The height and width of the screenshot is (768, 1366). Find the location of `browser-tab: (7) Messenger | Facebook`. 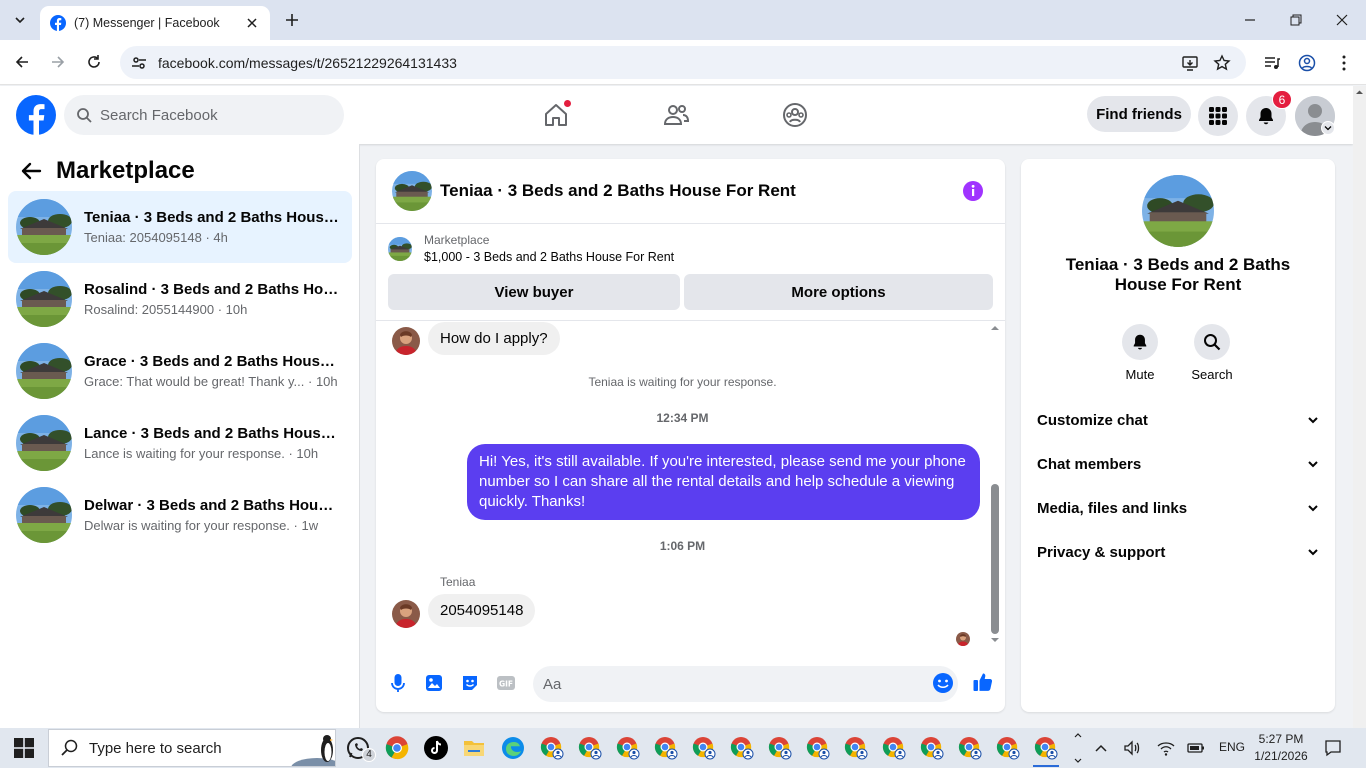

browser-tab: (7) Messenger | Facebook is located at coordinates (155, 23).